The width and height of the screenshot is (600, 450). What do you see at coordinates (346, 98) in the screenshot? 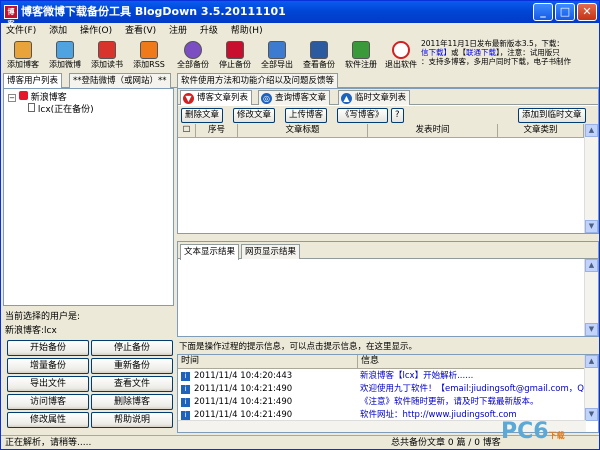
I see `up-arrow-icon: ▲` at bounding box center [346, 98].